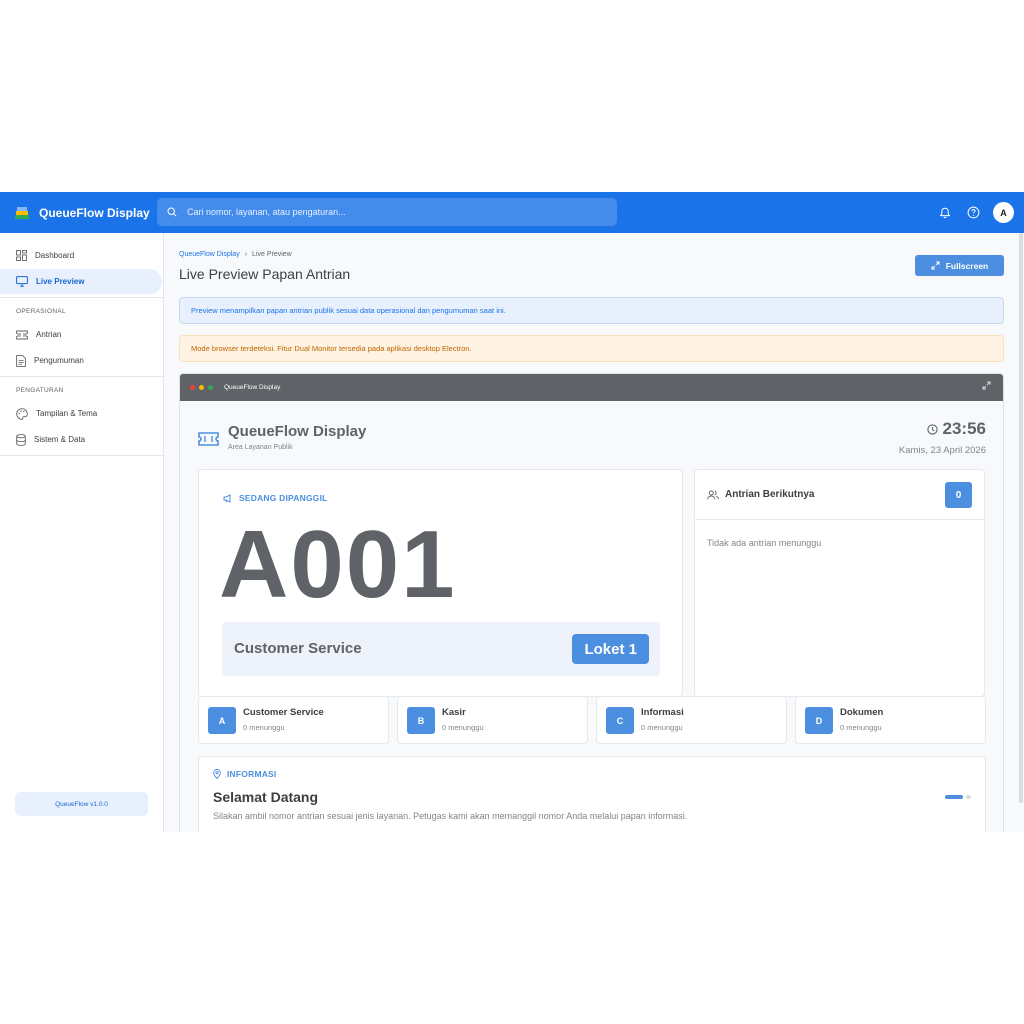 The width and height of the screenshot is (1024, 1024). Describe the element at coordinates (81, 804) in the screenshot. I see `version-badge: QueueFlow v1.0.0` at that location.